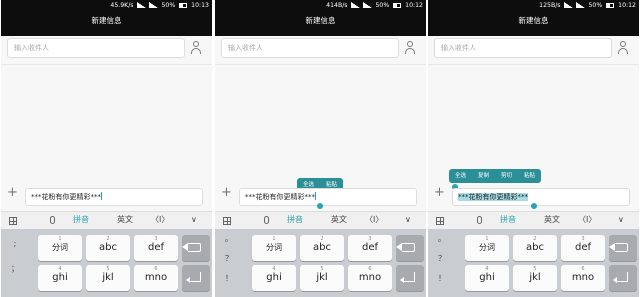 This screenshot has height=297, width=640. Describe the element at coordinates (483, 176) in the screenshot. I see `menu-copy: 复制` at that location.